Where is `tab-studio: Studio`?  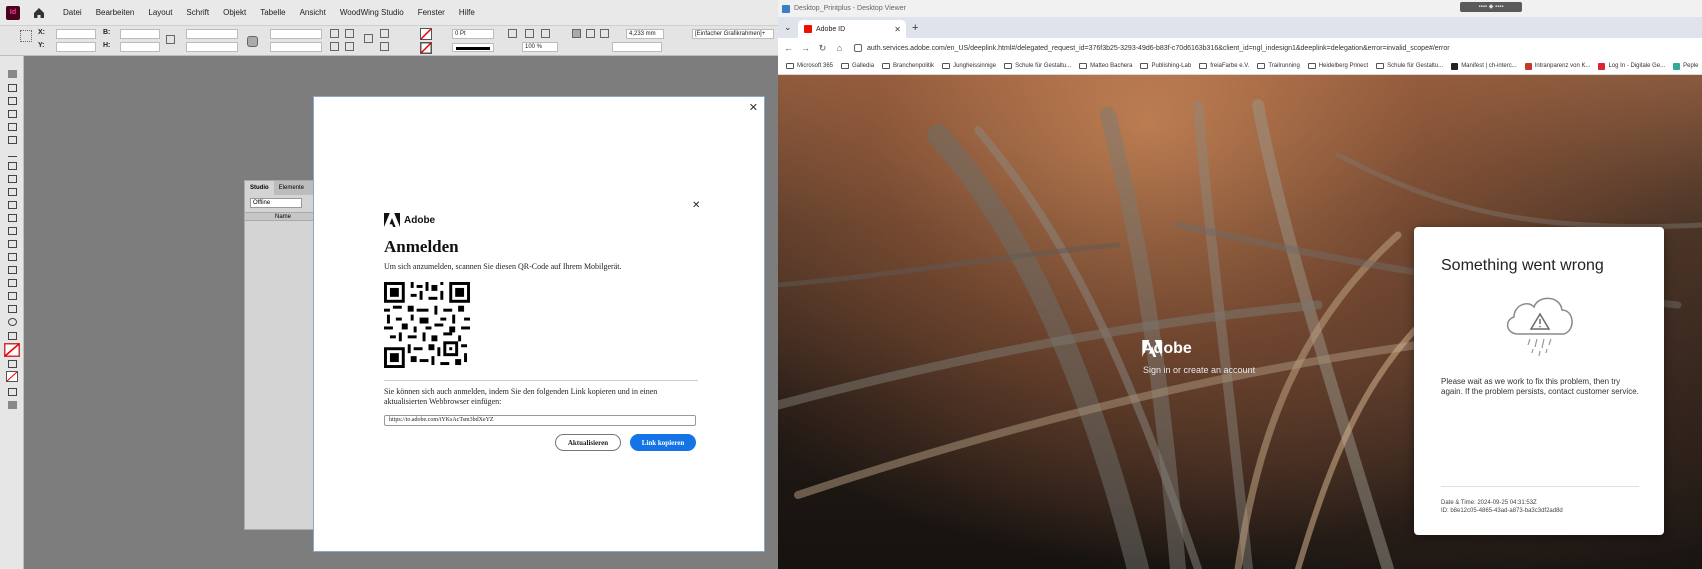
tab-studio: Studio is located at coordinates (259, 188).